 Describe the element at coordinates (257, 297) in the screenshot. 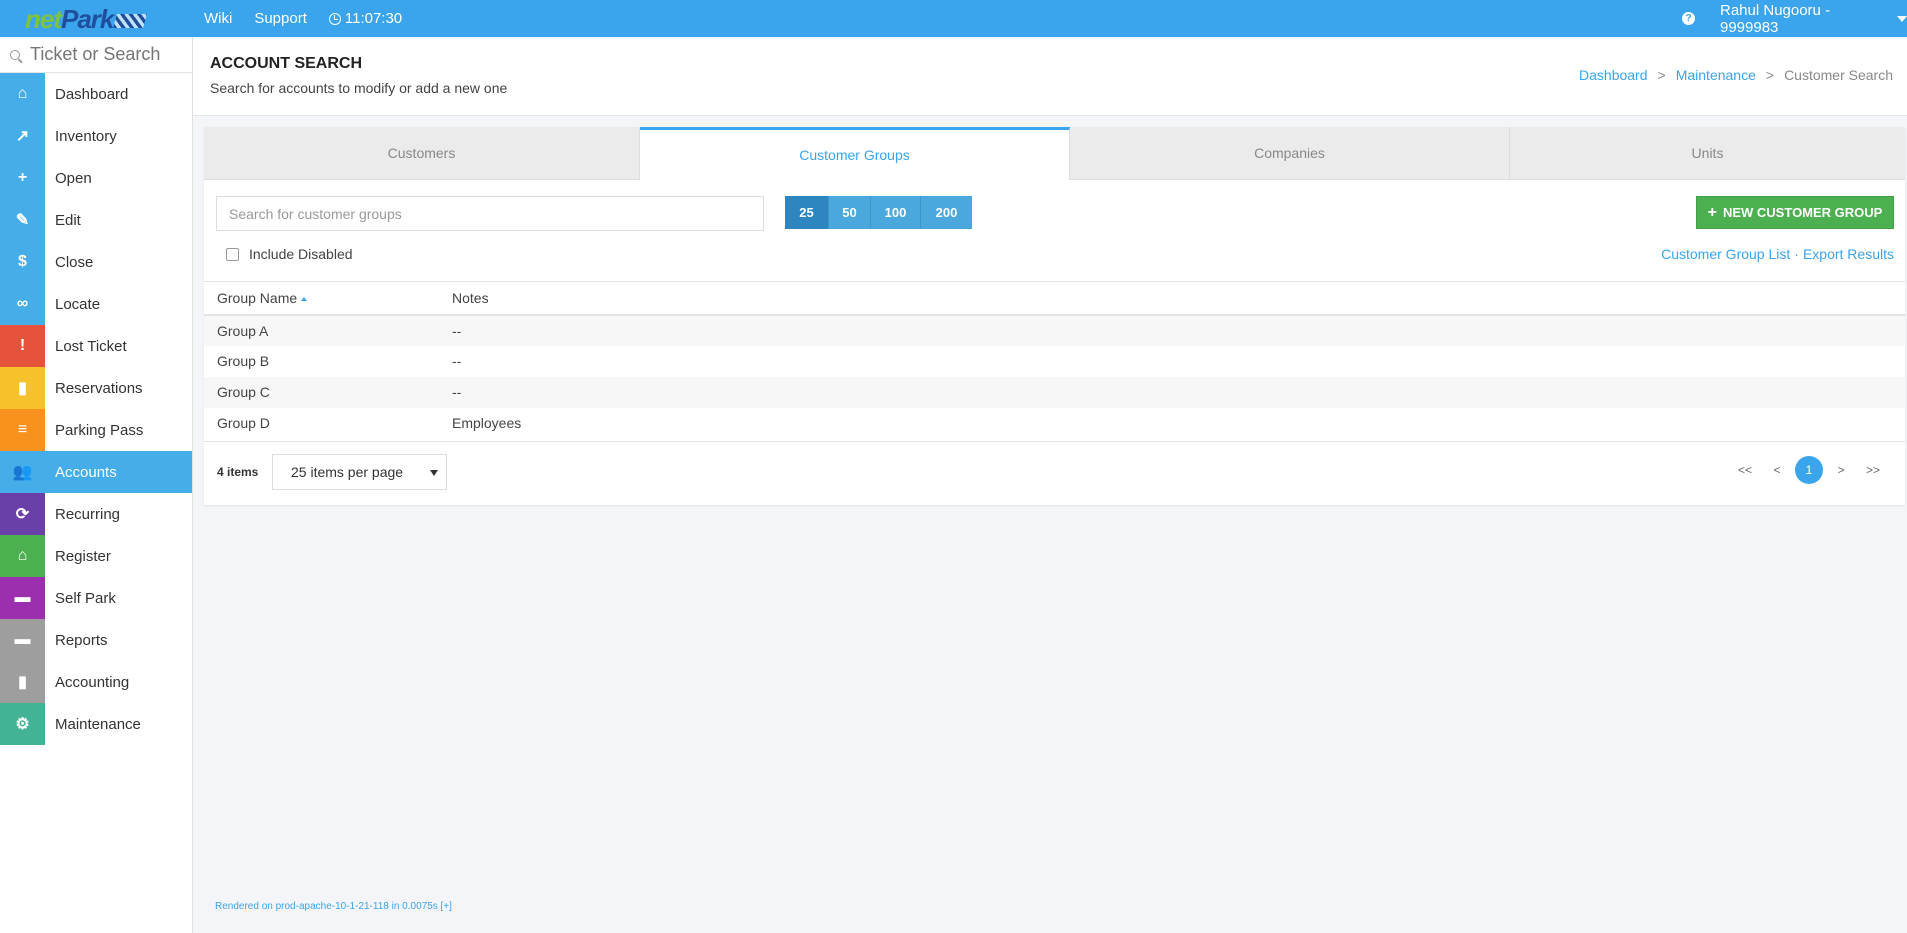

I see `column-header-label: Group Name` at that location.